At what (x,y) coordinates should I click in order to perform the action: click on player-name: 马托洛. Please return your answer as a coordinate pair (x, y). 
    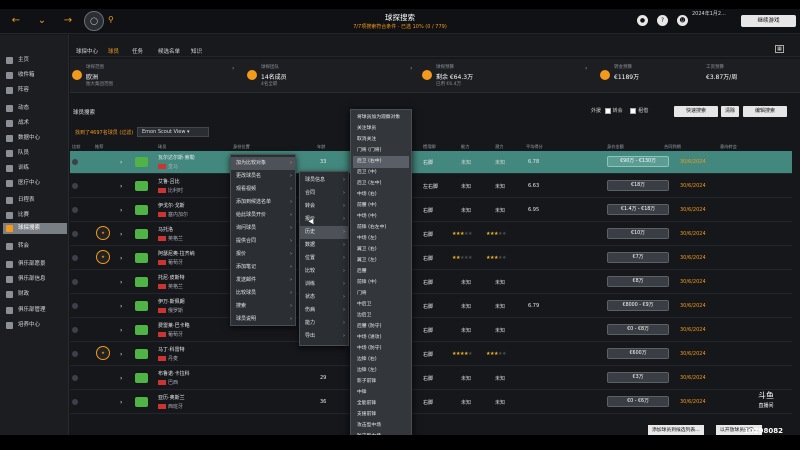
    Looking at the image, I should click on (165, 229).